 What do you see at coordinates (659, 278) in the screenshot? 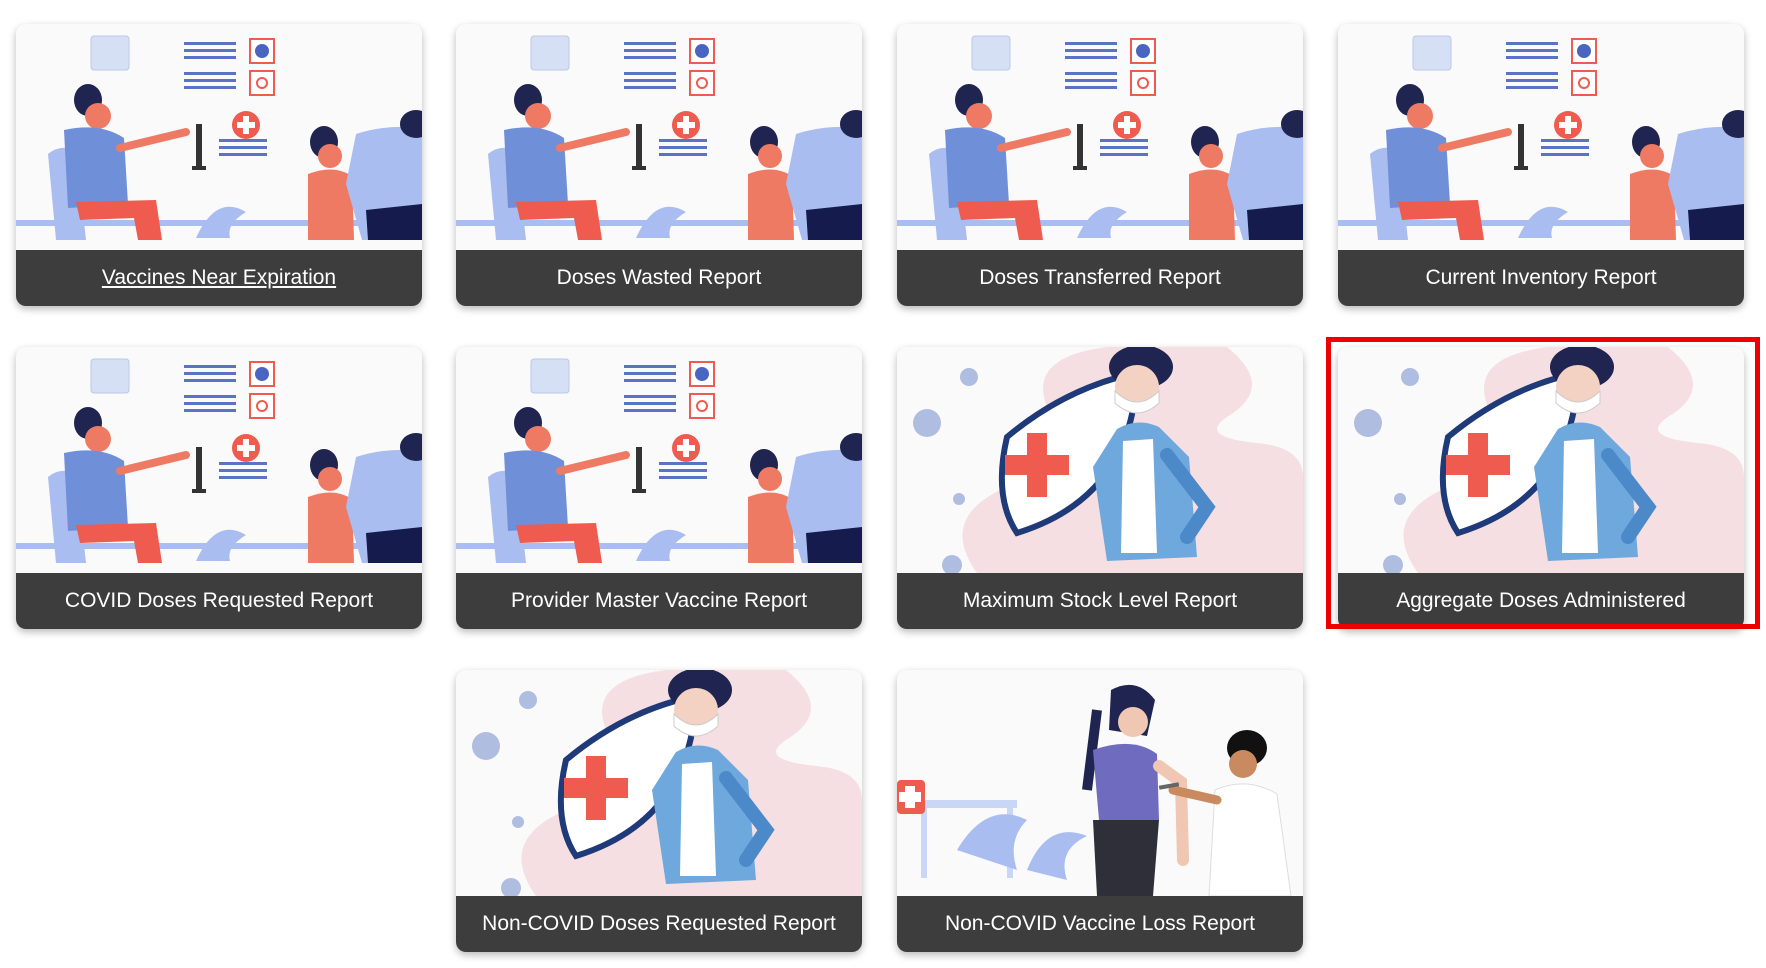
I see `report-card-label: Doses Wasted Report` at bounding box center [659, 278].